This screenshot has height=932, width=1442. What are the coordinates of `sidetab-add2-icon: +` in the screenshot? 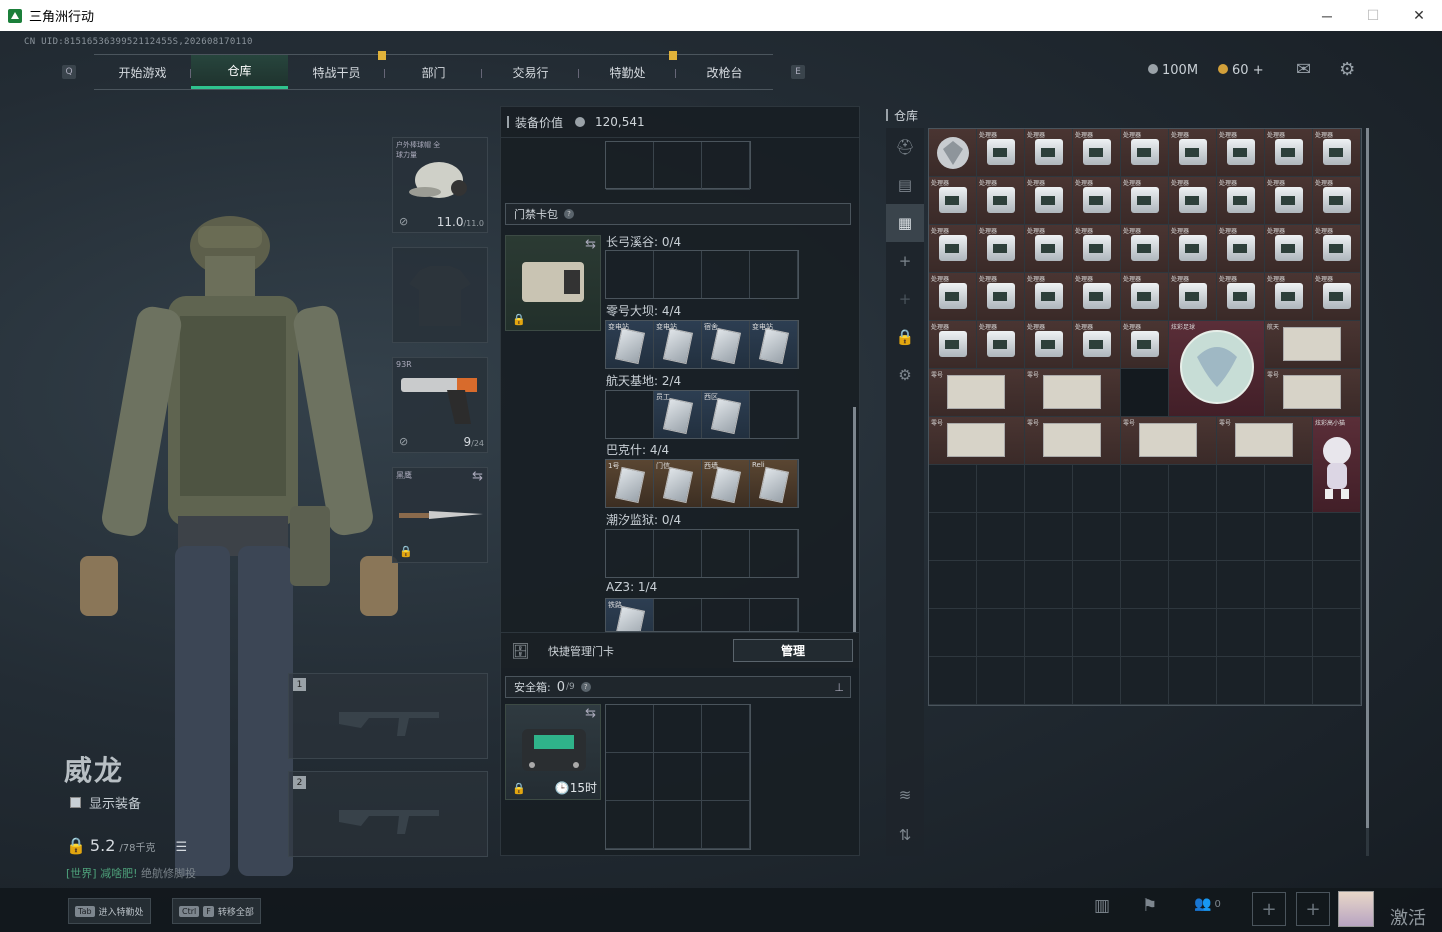 It's located at (905, 299).